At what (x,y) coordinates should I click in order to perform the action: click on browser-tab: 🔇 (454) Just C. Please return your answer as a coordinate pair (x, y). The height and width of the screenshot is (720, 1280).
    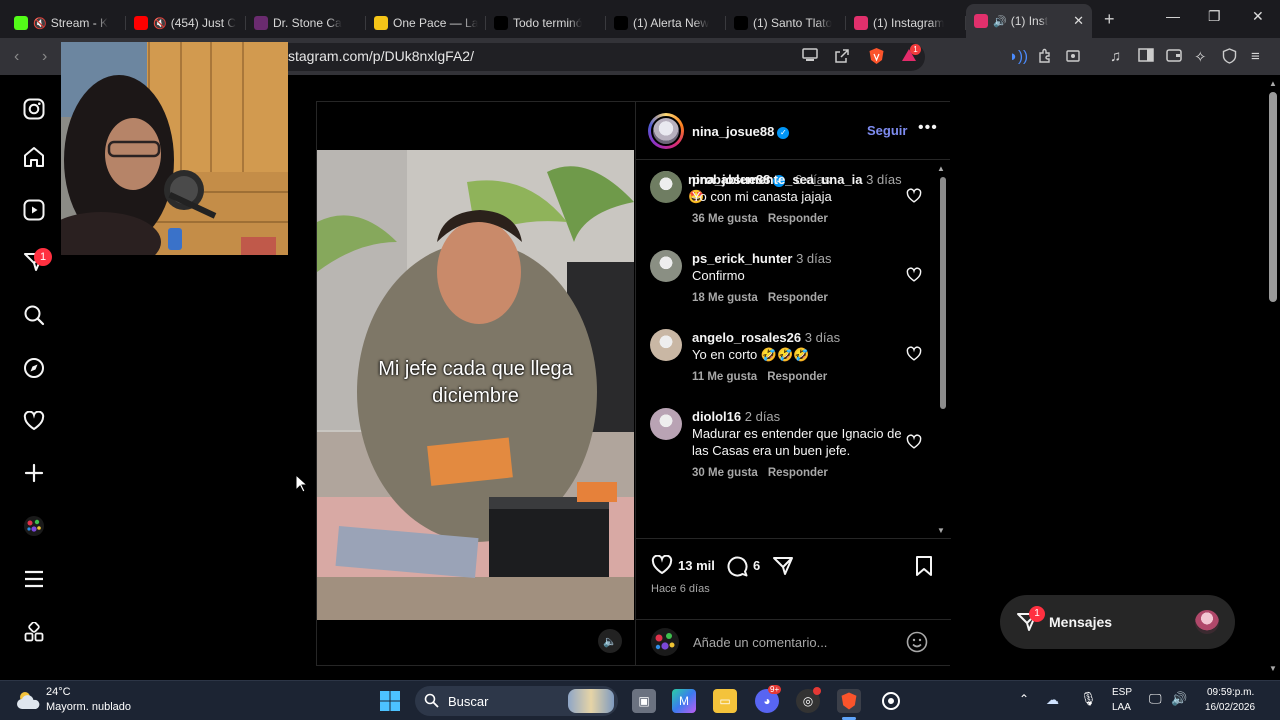
    Looking at the image, I should click on (186, 23).